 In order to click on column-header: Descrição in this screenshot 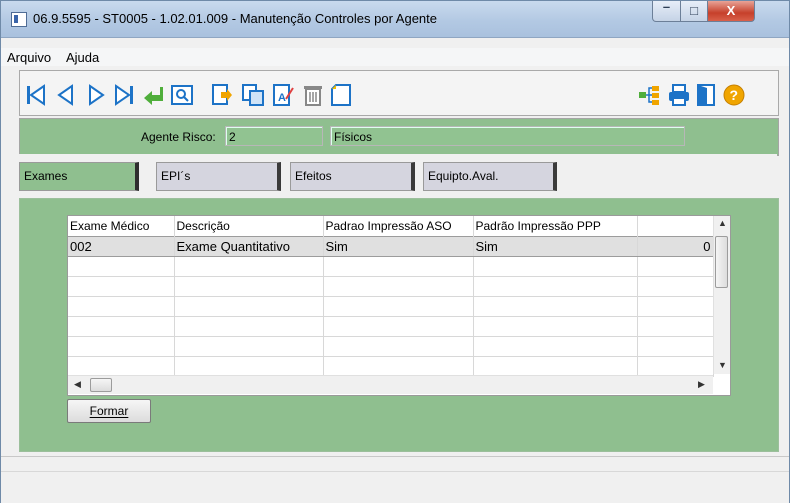, I will do `click(249, 226)`.